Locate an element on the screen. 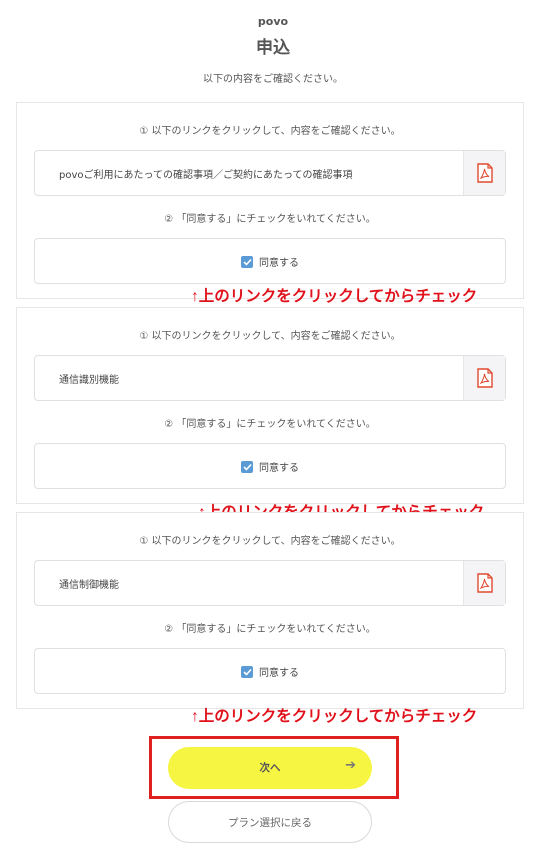 The width and height of the screenshot is (546, 854). document-link-traffic-control: 通信制御機能 is located at coordinates (270, 583).